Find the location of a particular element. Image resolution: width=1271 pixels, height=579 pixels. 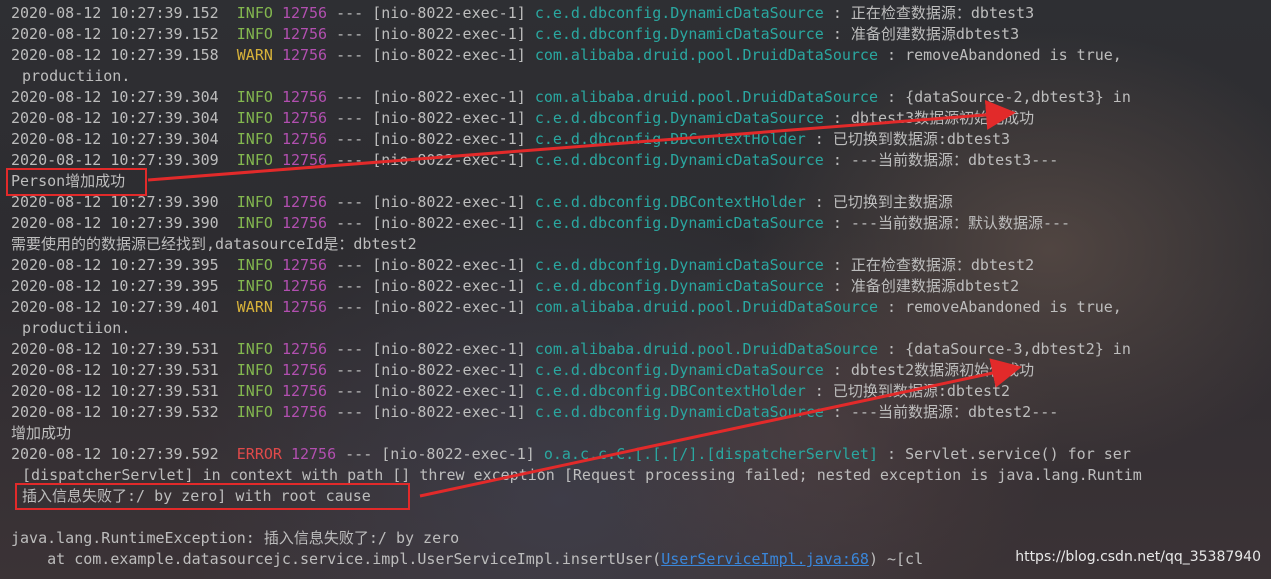

arrow-to-dbtest3-init is located at coordinates (581, 140).